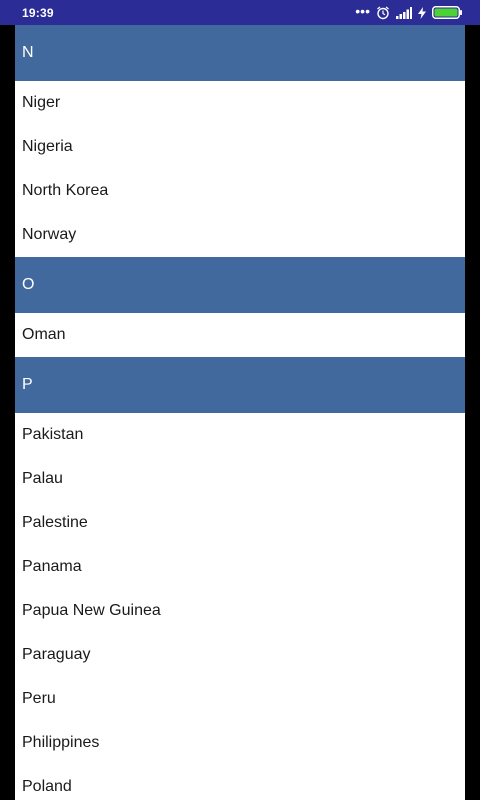 Image resolution: width=480 pixels, height=800 pixels. What do you see at coordinates (240, 147) in the screenshot?
I see `country-item: Nigeria` at bounding box center [240, 147].